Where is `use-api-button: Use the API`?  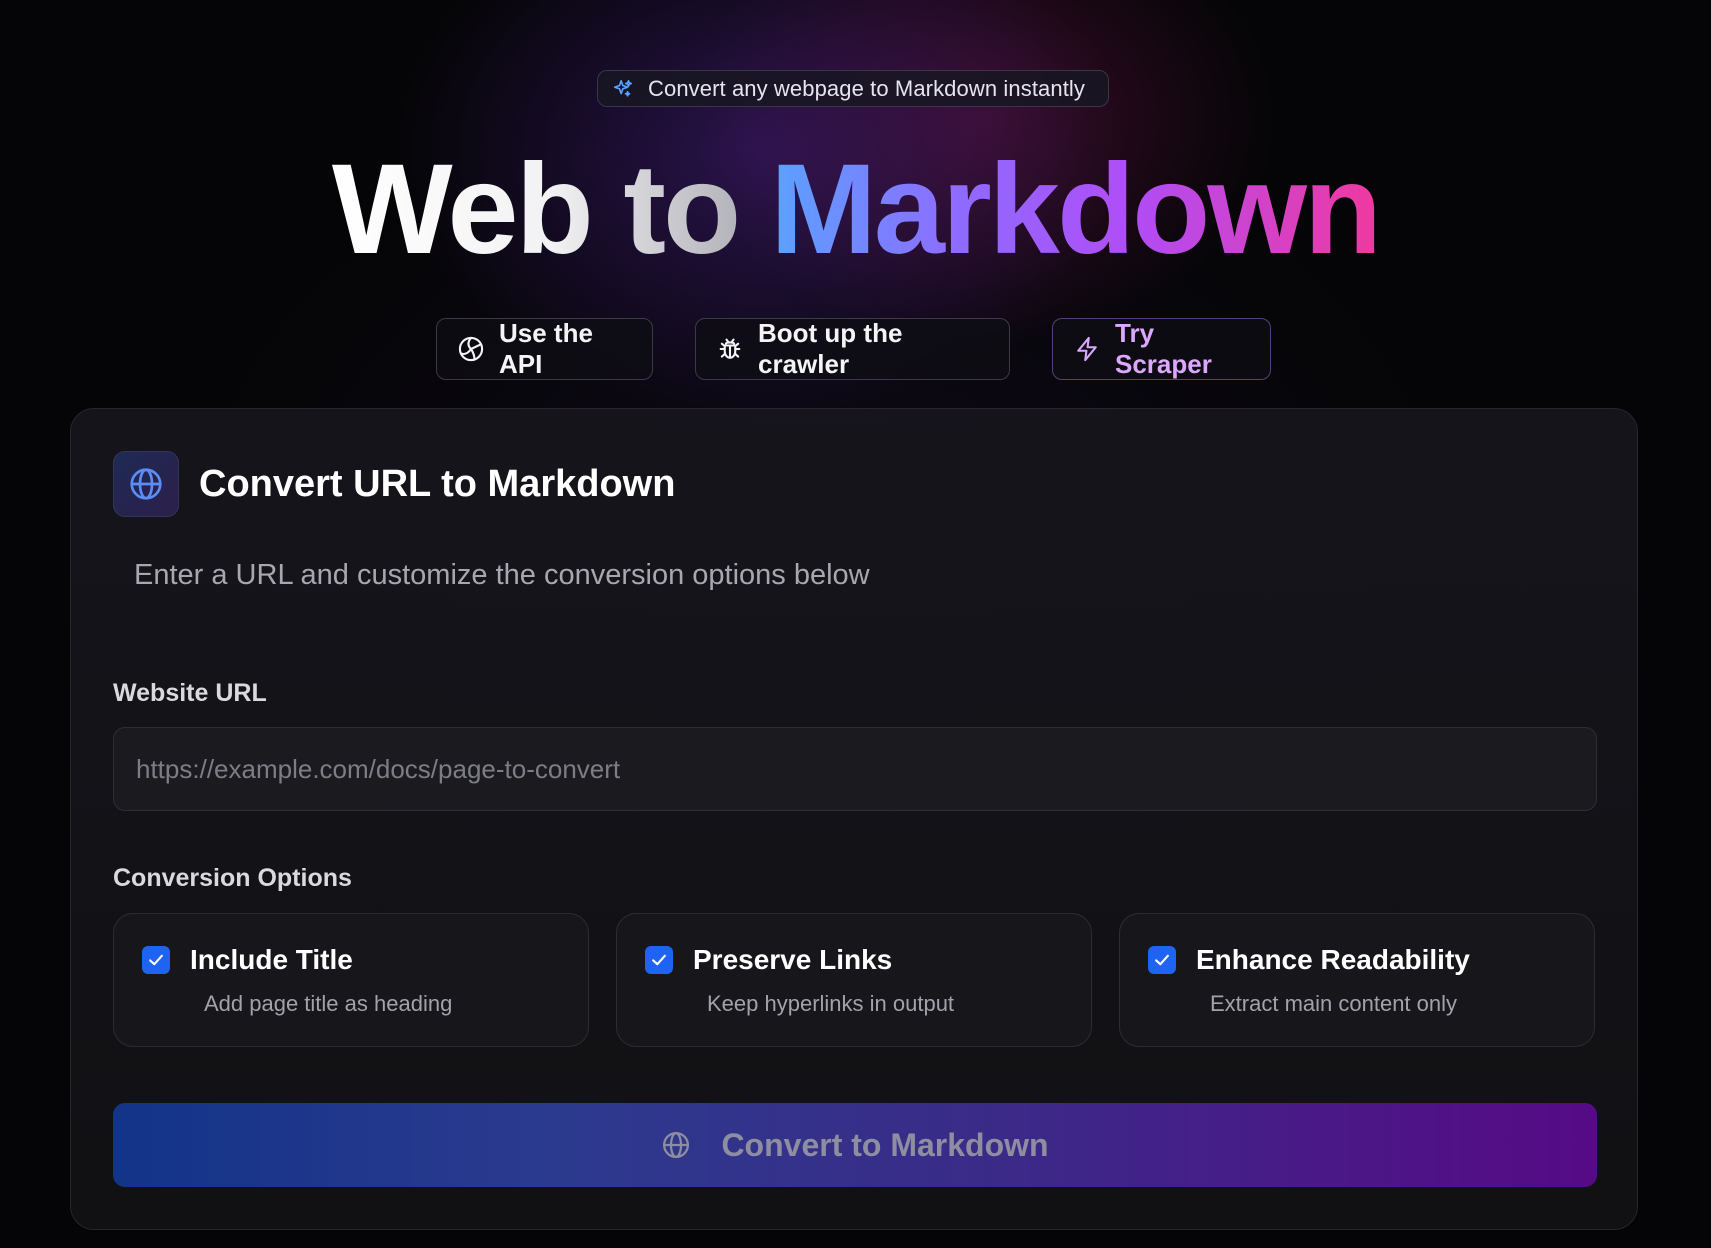
use-api-button: Use the API is located at coordinates (544, 349).